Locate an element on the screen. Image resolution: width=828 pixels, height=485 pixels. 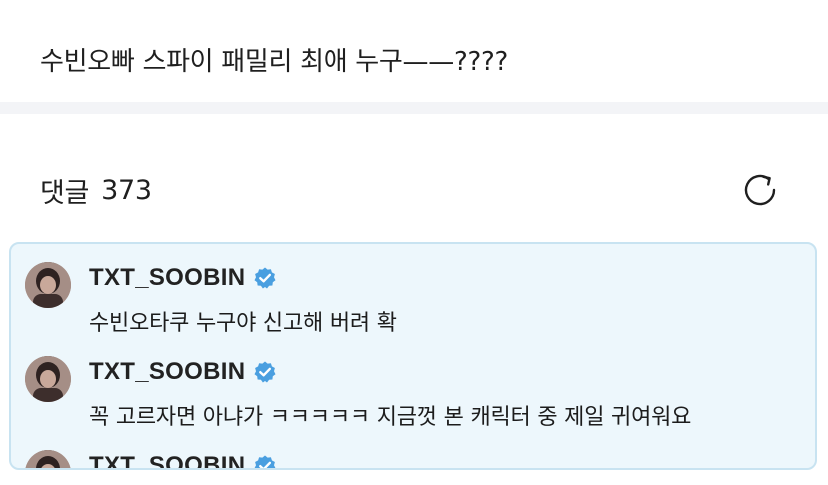
comments-header: 댓글 373 is located at coordinates (96, 190).